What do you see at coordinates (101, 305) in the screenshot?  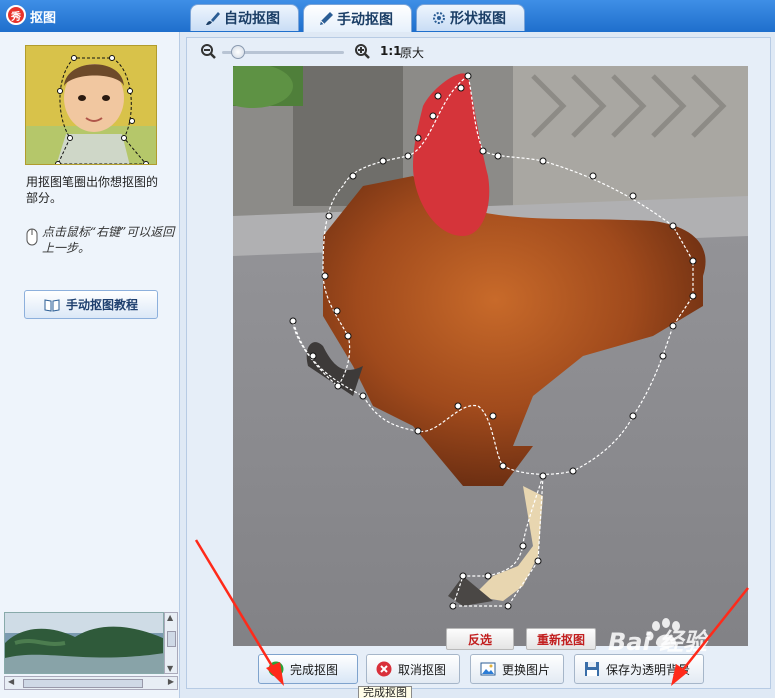 I see `tutorial-label: 手动抠图教程` at bounding box center [101, 305].